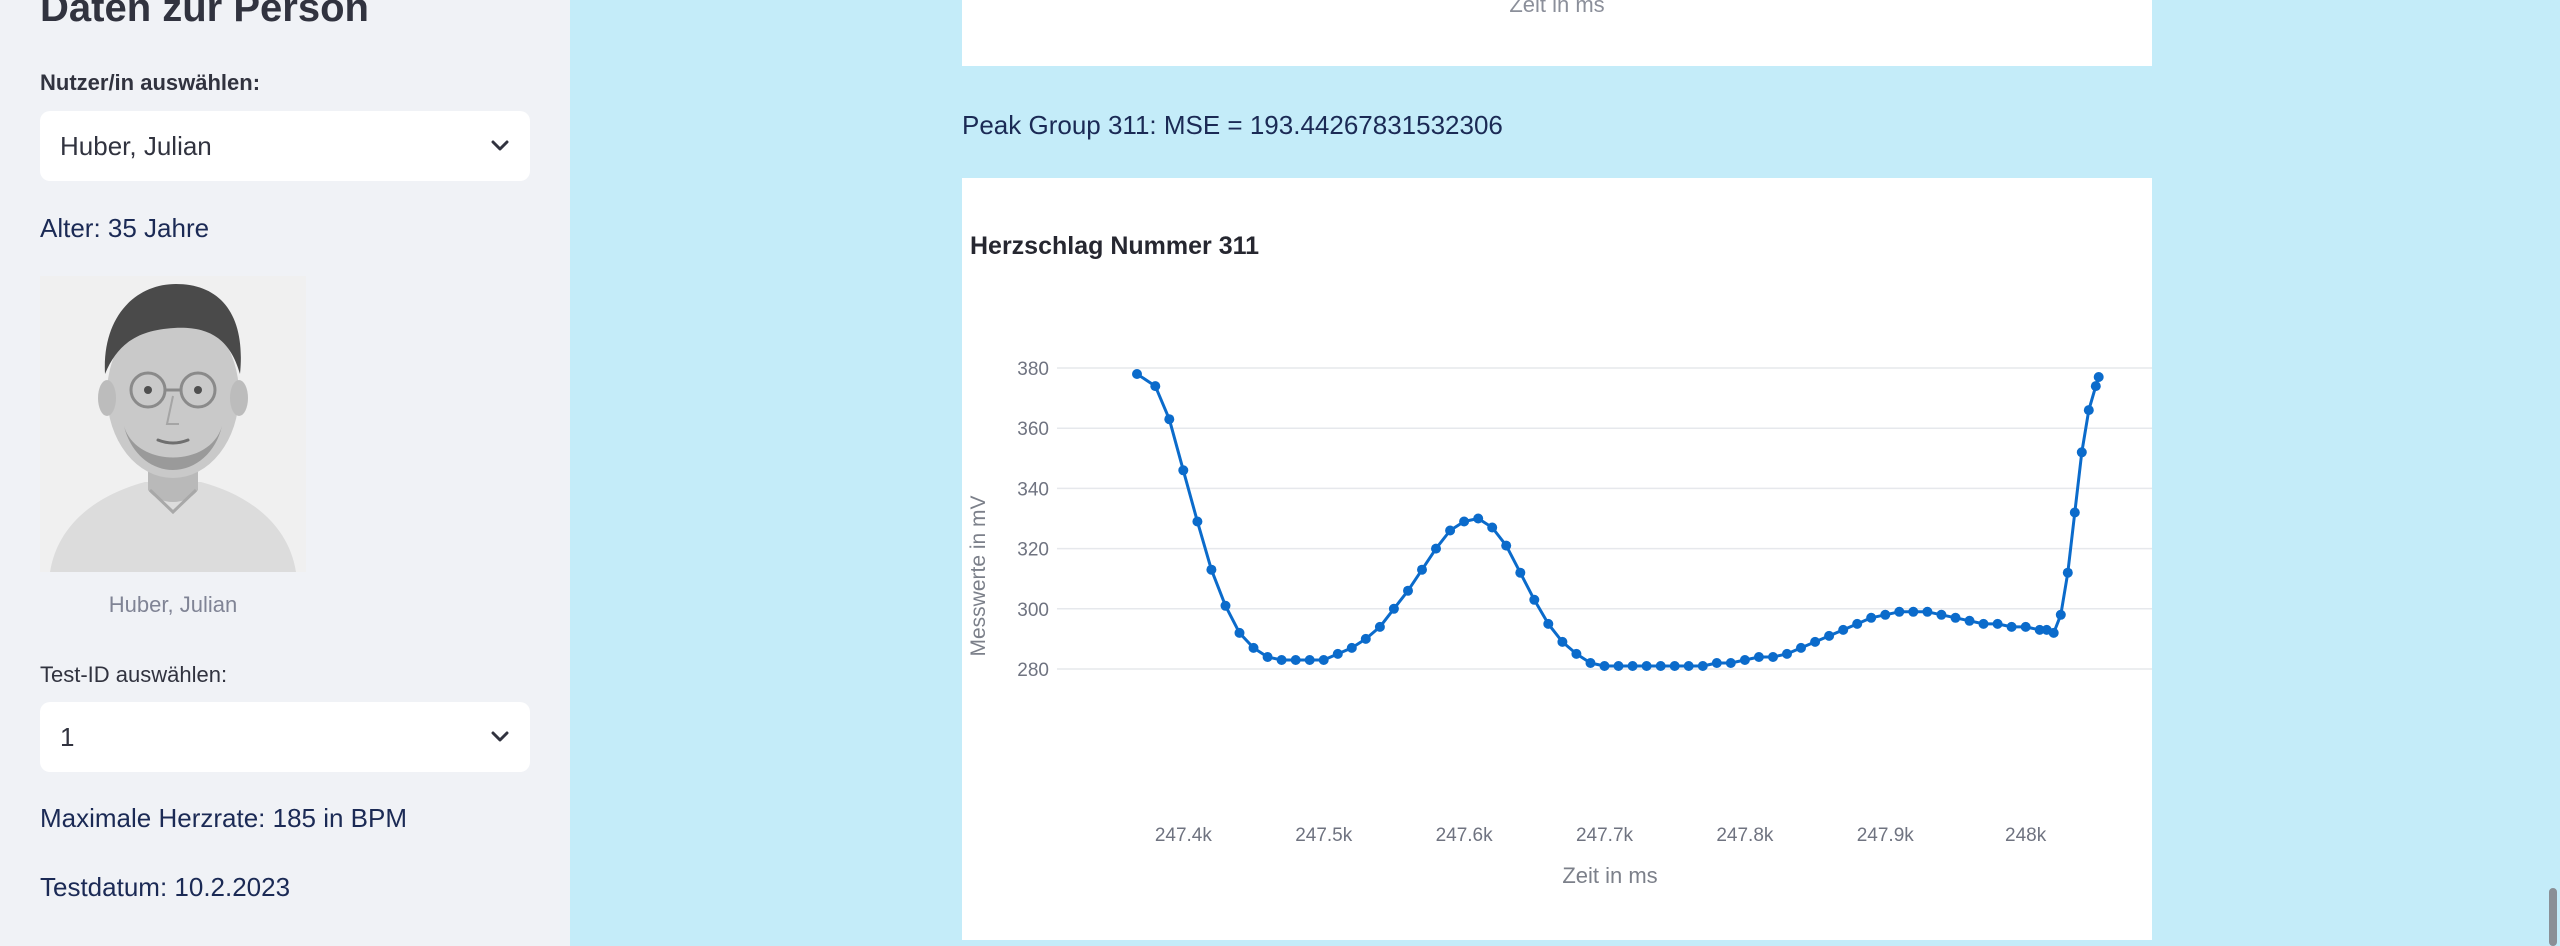 This screenshot has height=946, width=2560. I want to click on x-tick-label: 247.6k, so click(1465, 835).